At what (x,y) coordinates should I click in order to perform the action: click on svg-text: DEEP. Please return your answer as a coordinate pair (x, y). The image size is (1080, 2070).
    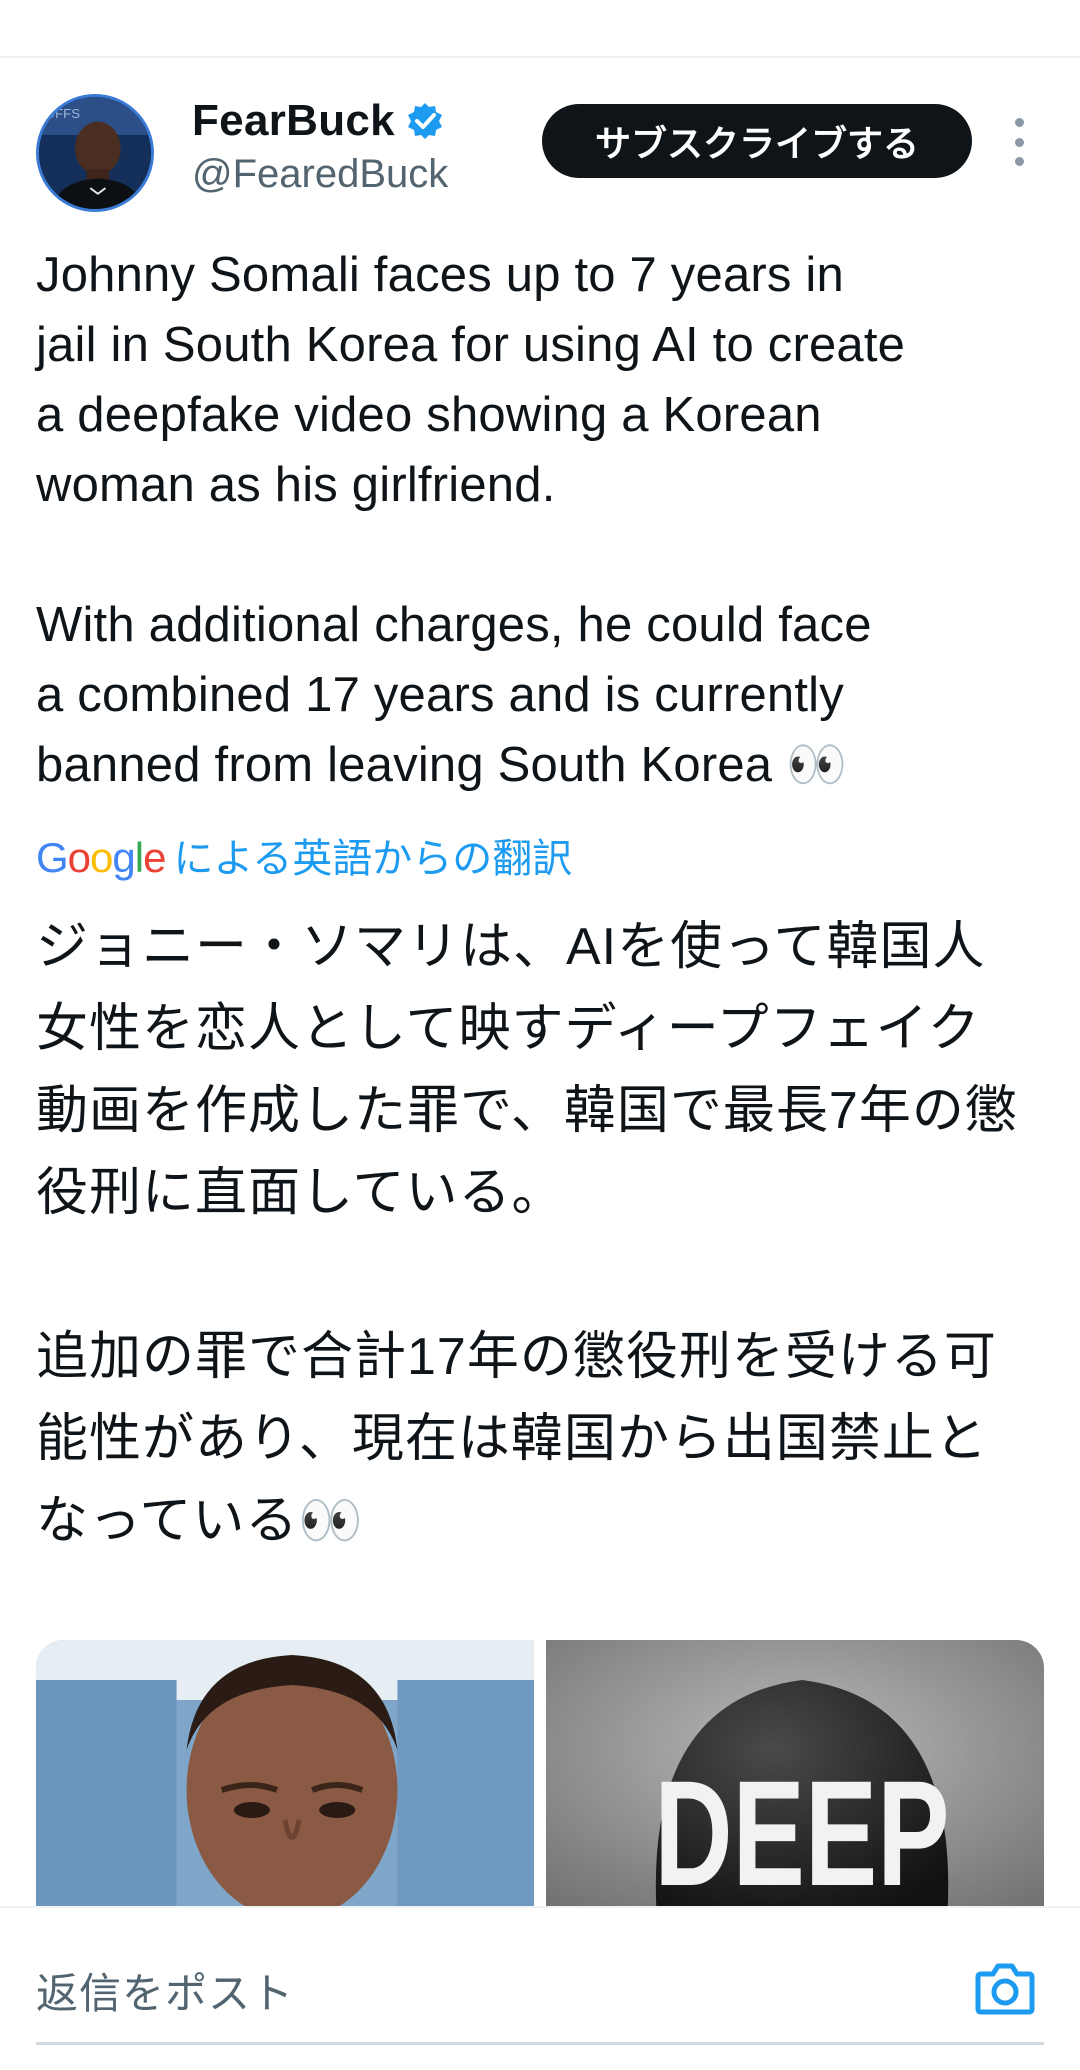
    Looking at the image, I should click on (801, 1830).